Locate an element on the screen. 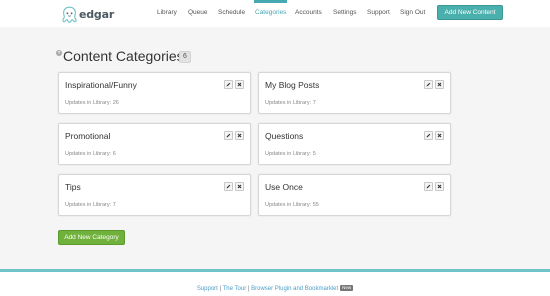 This screenshot has height=296, width=550. logo-text: edgar is located at coordinates (97, 14).